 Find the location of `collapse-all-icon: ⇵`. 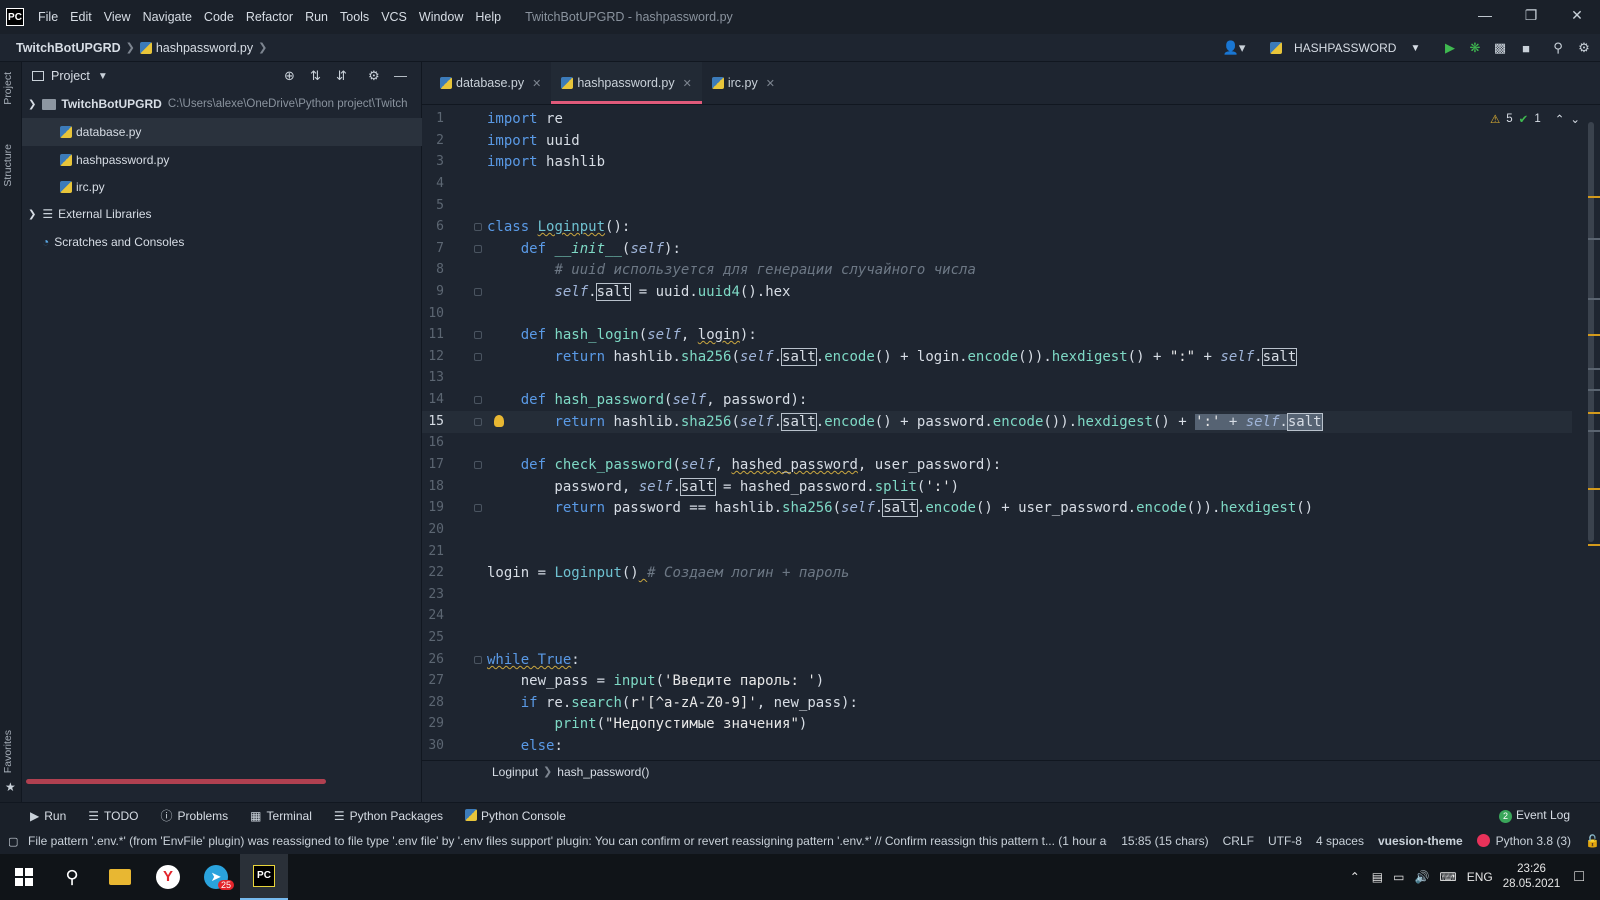

collapse-all-icon: ⇵ is located at coordinates (341, 76).